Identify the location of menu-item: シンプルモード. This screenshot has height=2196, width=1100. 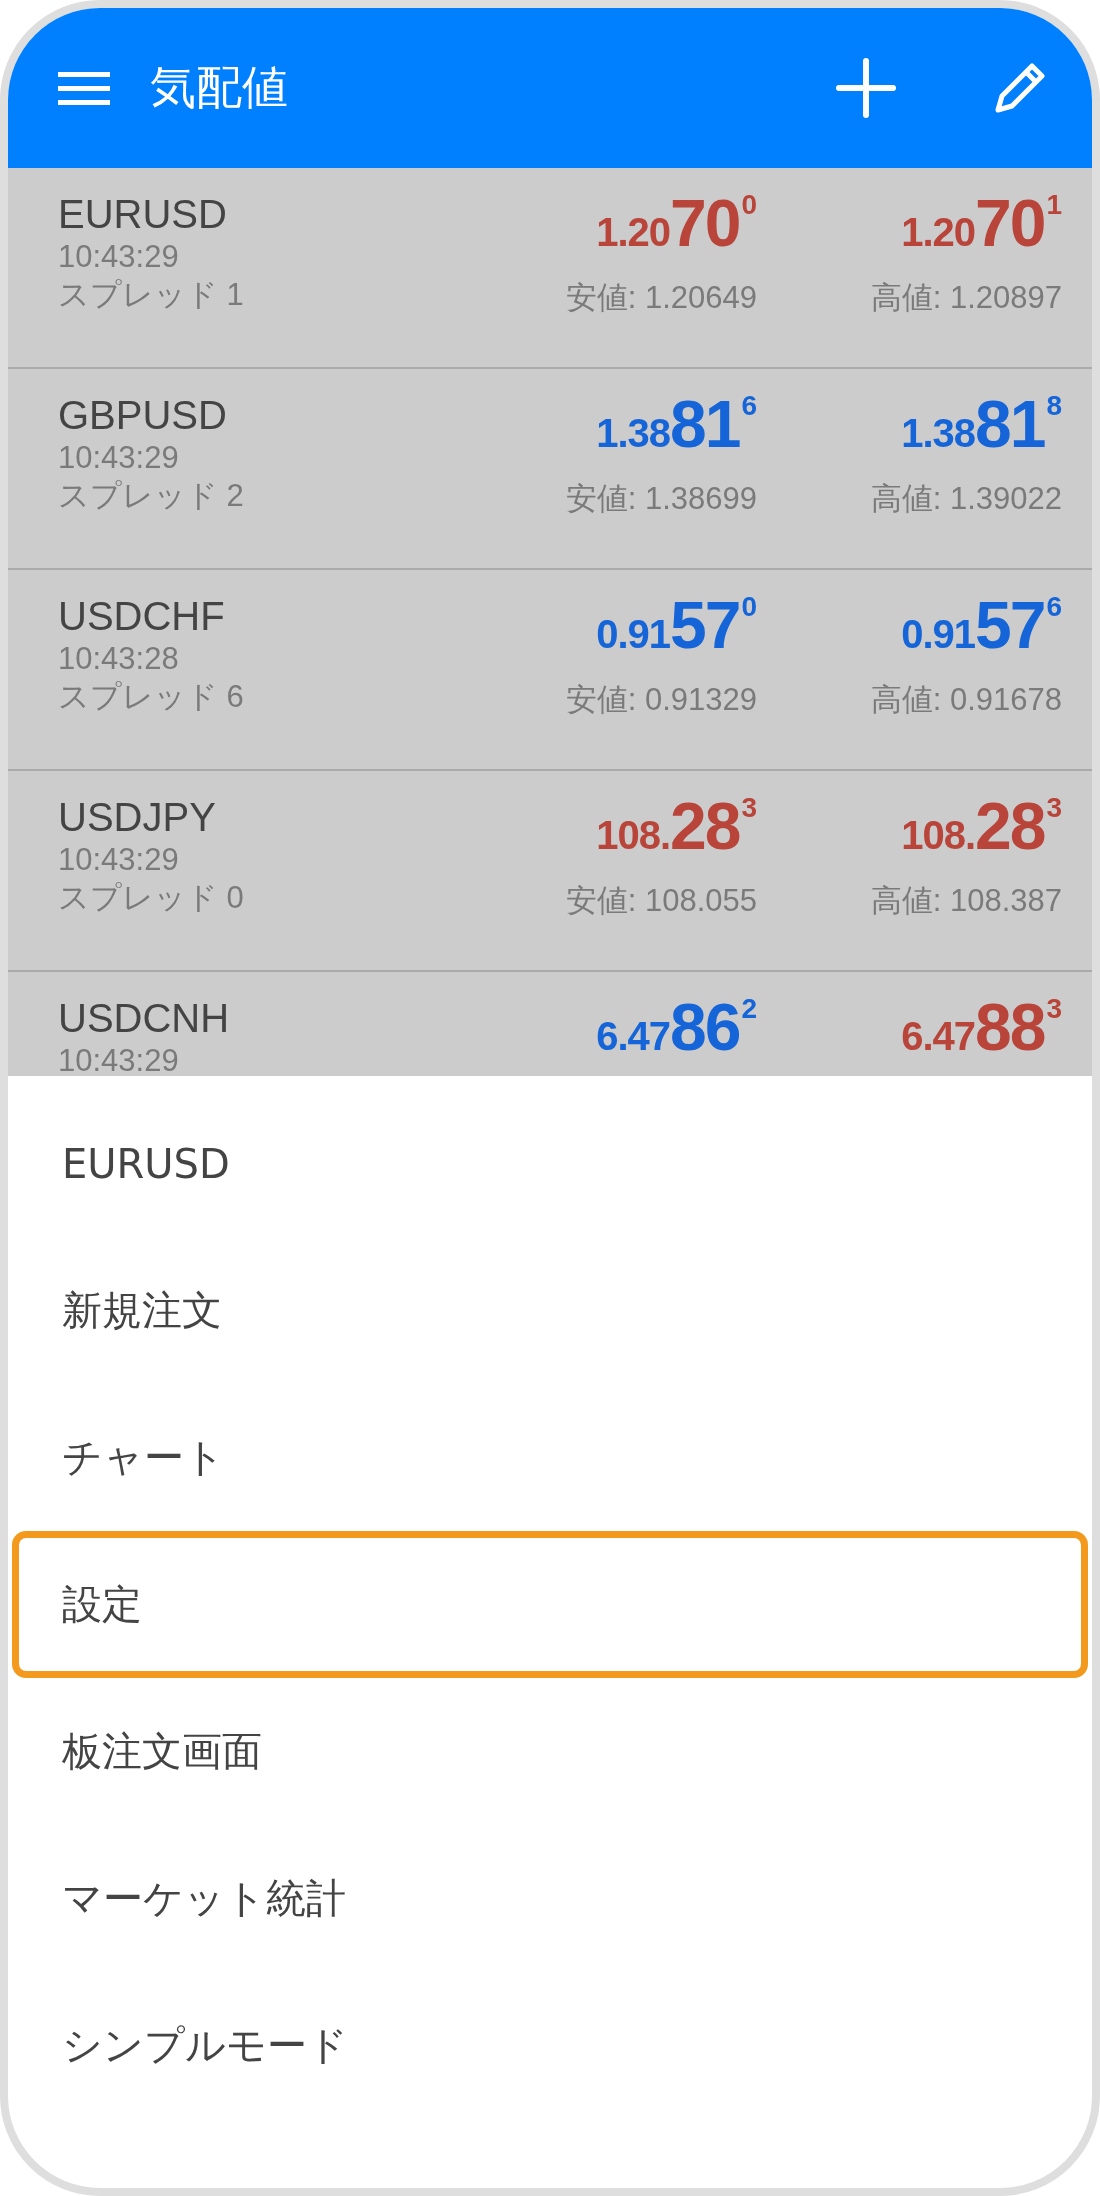
(550, 2045).